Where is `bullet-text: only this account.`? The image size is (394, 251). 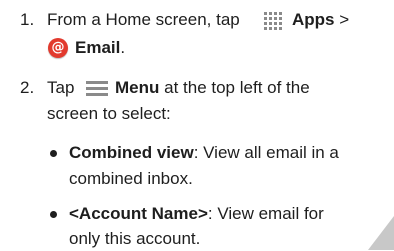 bullet-text: only this account. is located at coordinates (135, 238).